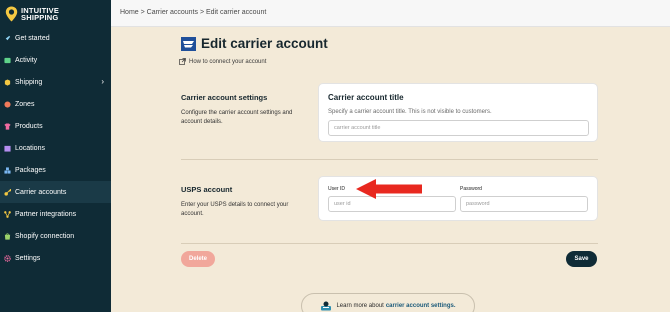 This screenshot has width=670, height=312. Describe the element at coordinates (7, 148) in the screenshot. I see `store-icon` at that location.